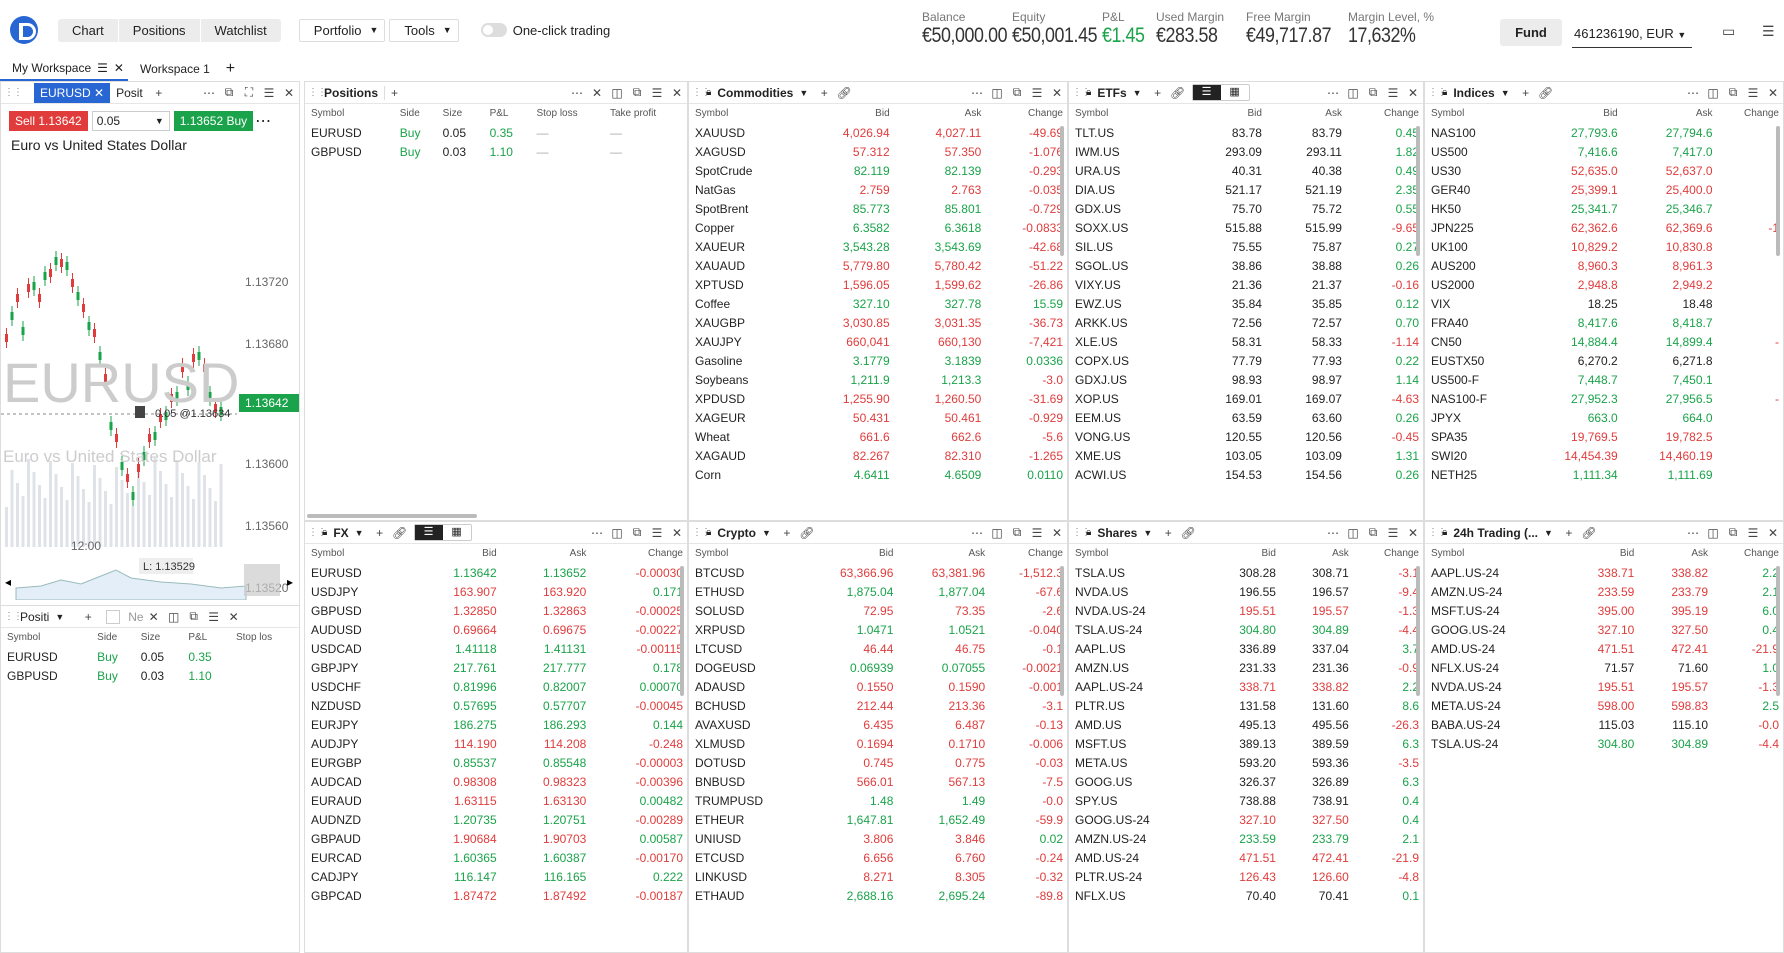 The width and height of the screenshot is (1784, 953). Describe the element at coordinates (646, 113) in the screenshot. I see `column-header: Take profit` at that location.